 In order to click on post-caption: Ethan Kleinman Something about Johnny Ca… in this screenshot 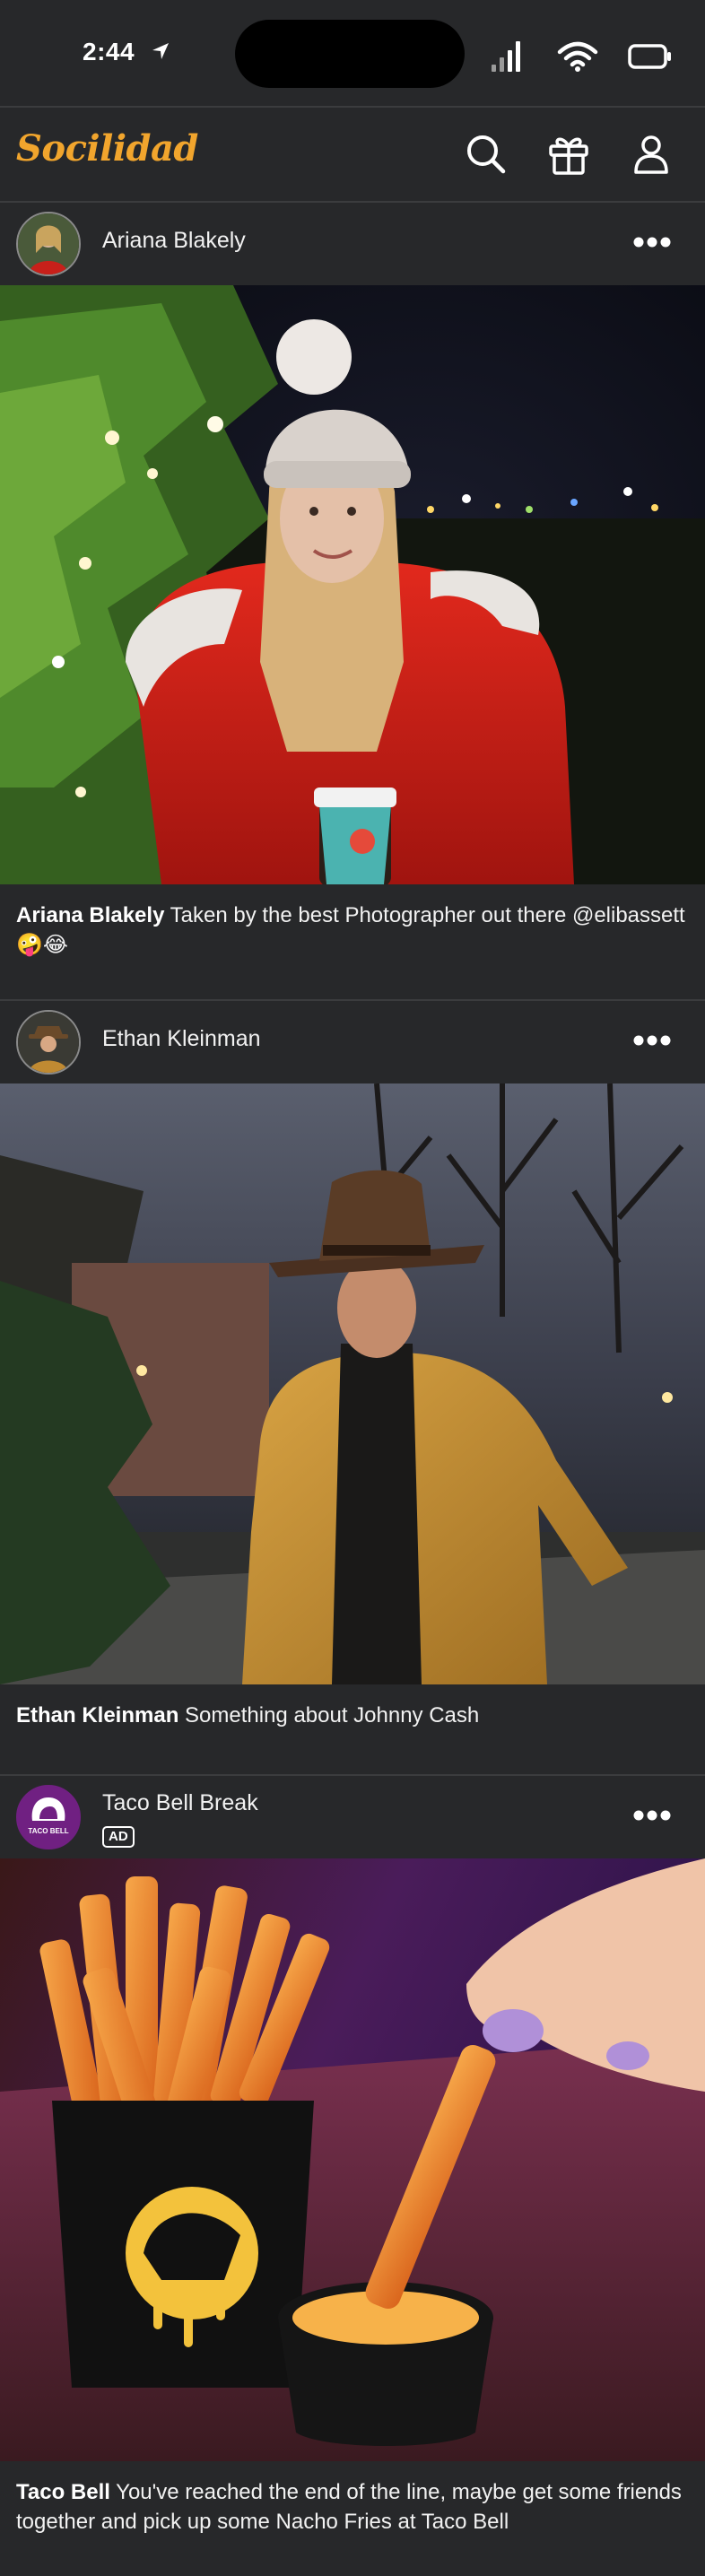, I will do `click(352, 1707)`.